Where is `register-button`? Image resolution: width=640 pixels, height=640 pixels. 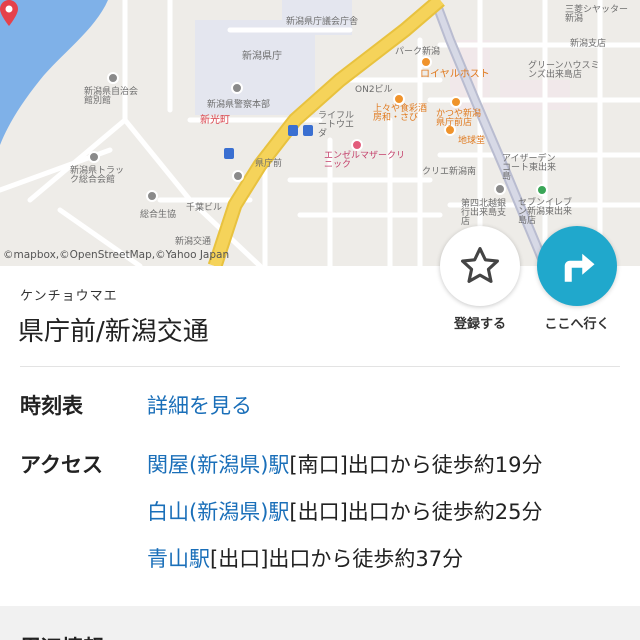
register-button is located at coordinates (480, 266).